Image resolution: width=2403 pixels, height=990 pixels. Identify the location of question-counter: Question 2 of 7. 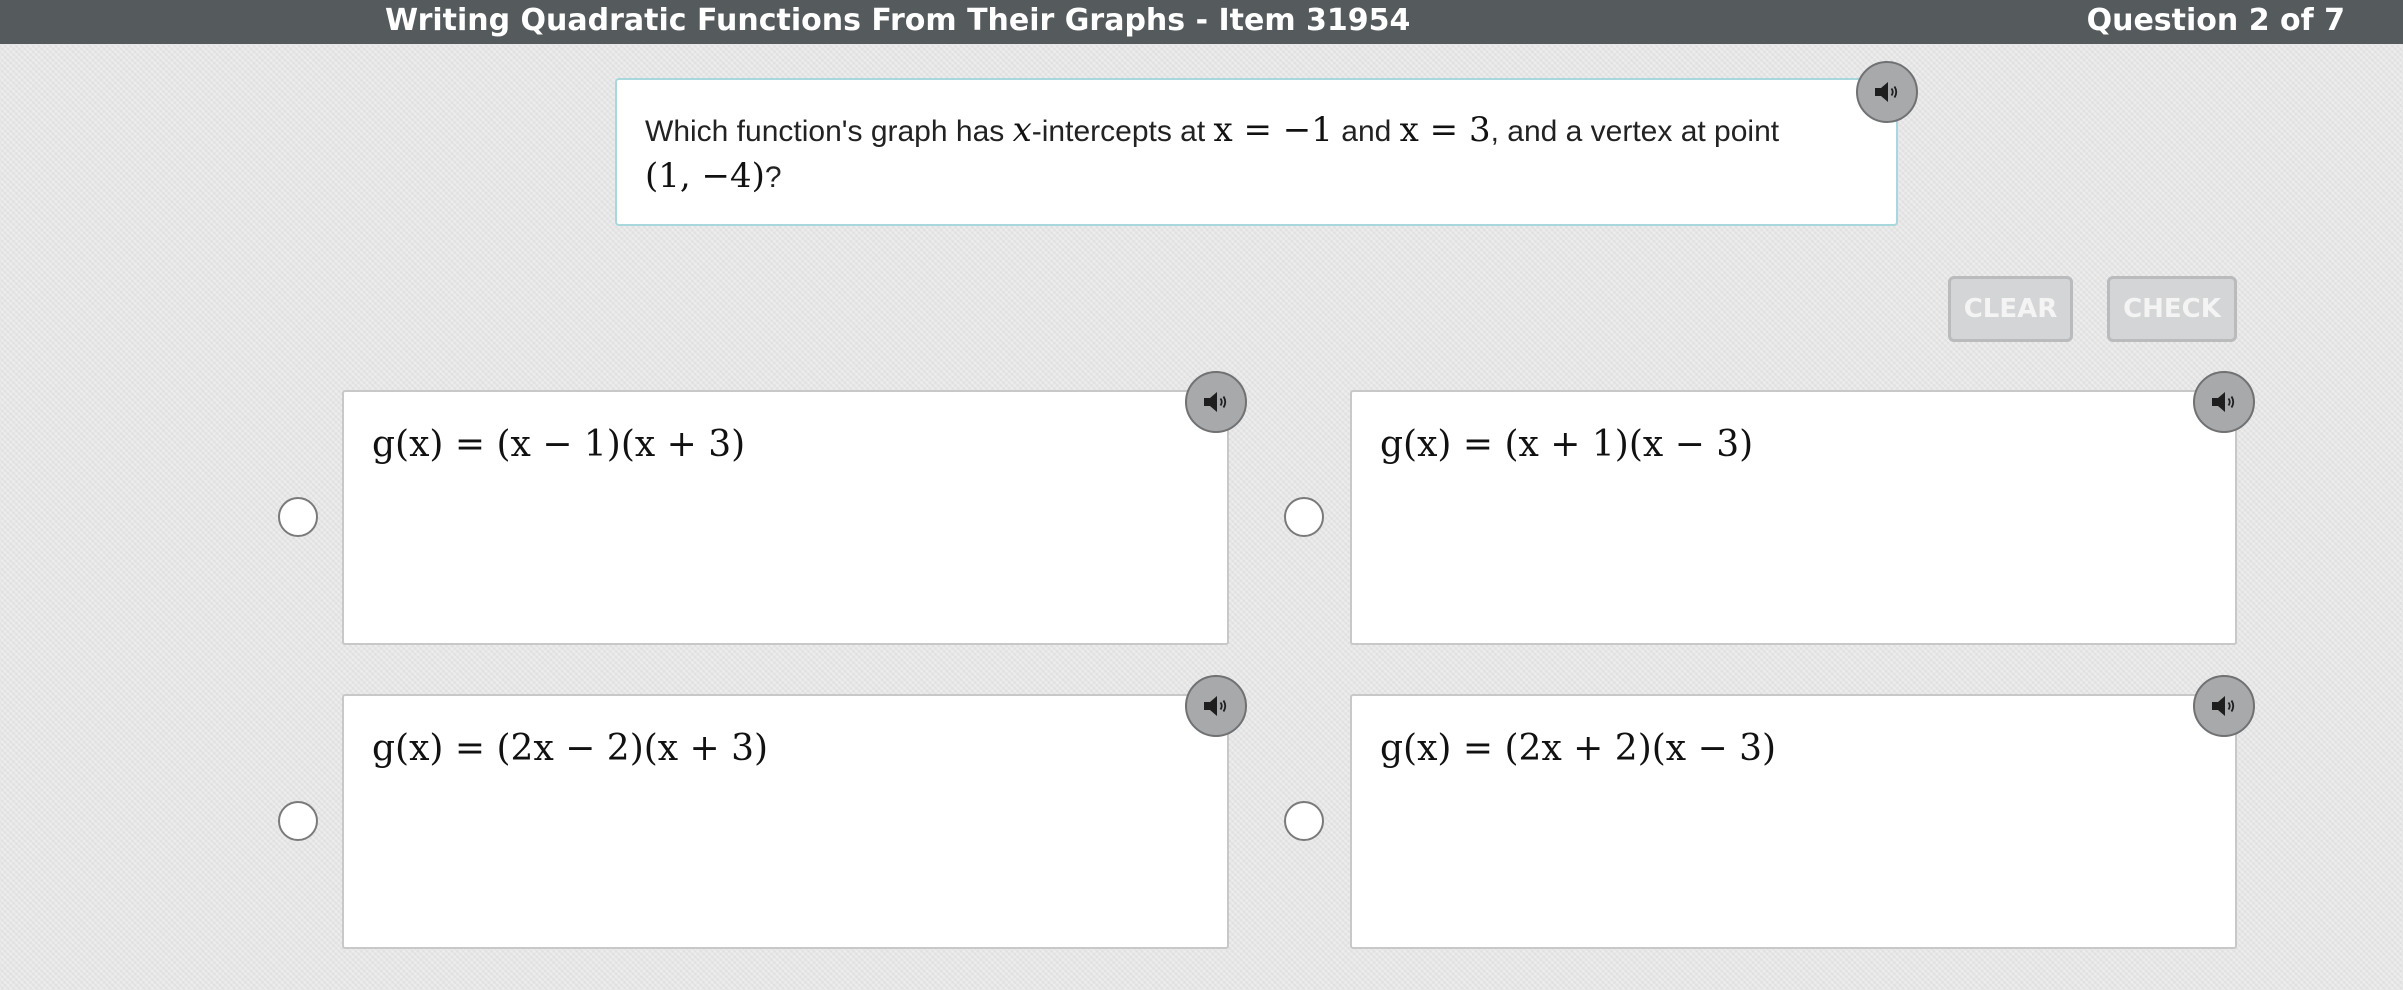
(2215, 20).